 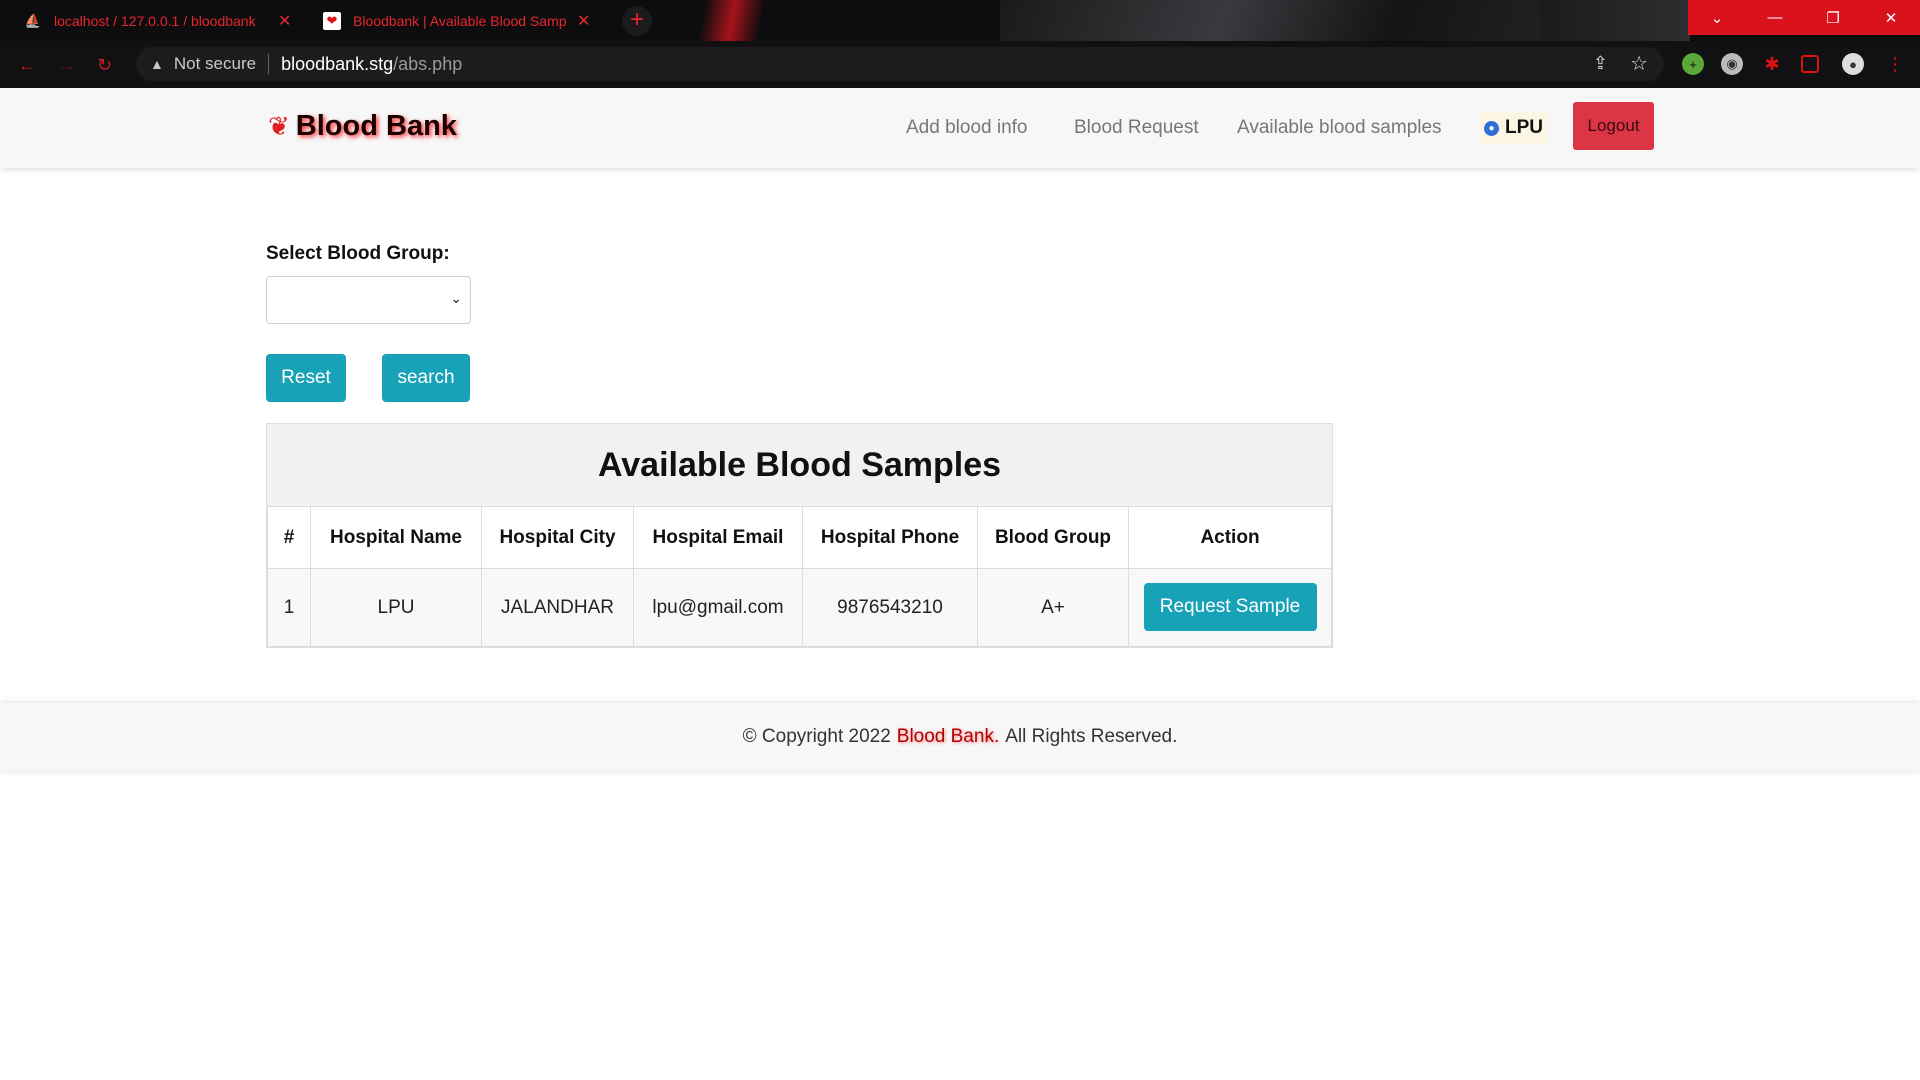 I want to click on reset-button: Reset, so click(x=306, y=378).